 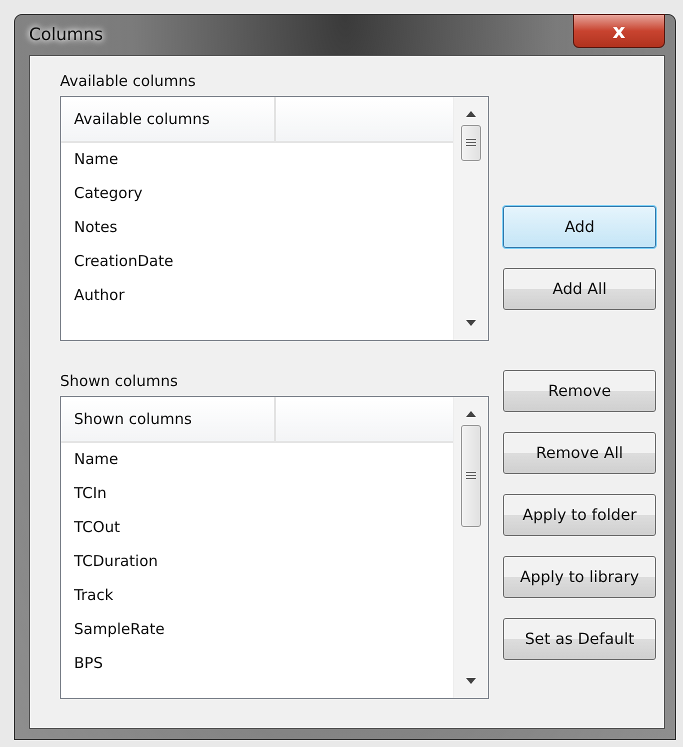 What do you see at coordinates (579, 453) in the screenshot?
I see `dialog-button: Remove All` at bounding box center [579, 453].